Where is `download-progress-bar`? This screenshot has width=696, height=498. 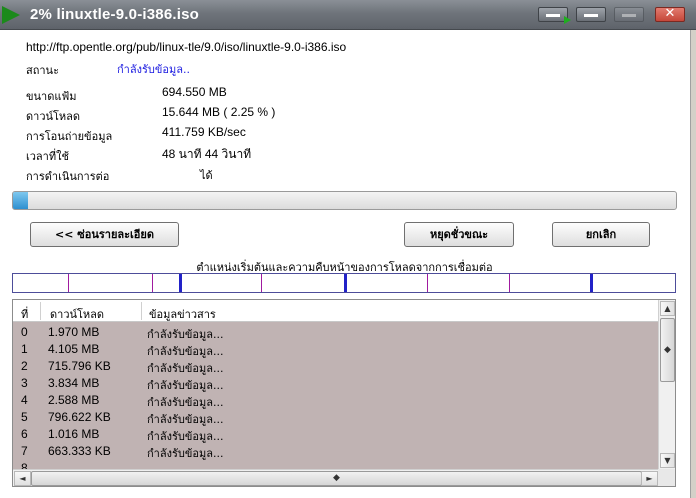 download-progress-bar is located at coordinates (344, 200).